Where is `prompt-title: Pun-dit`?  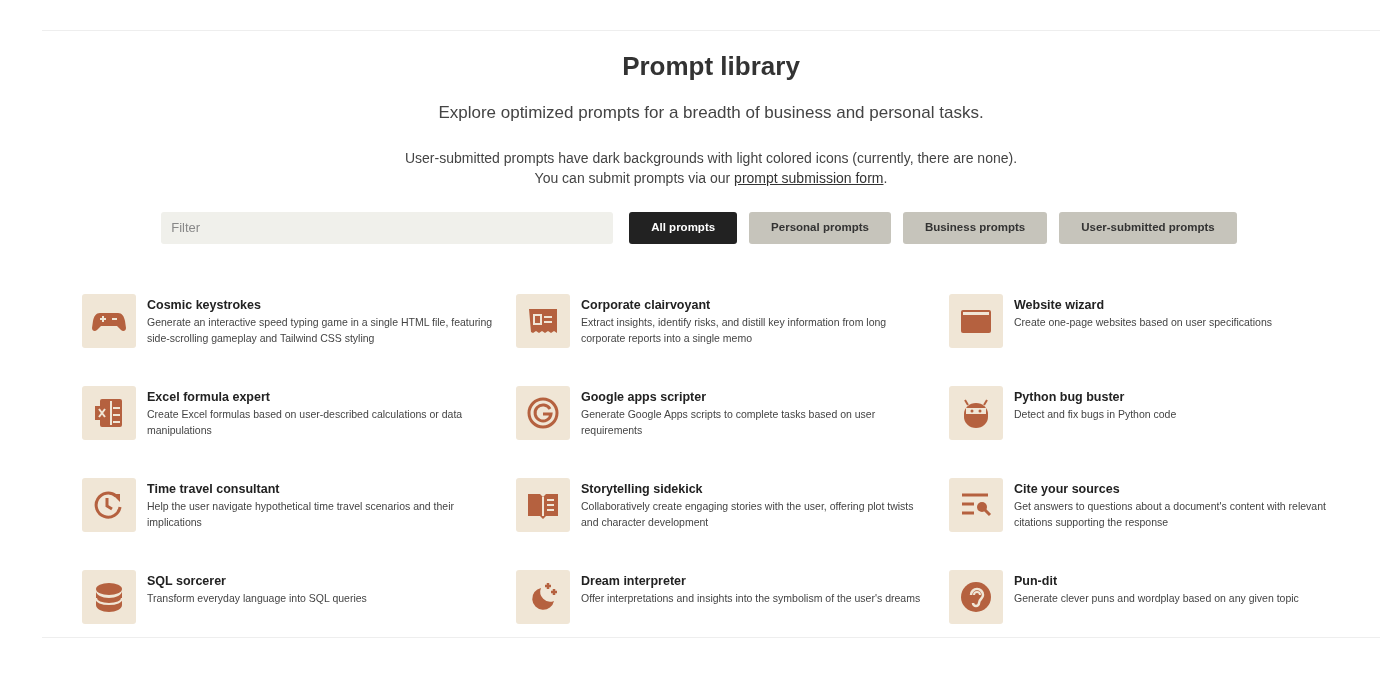
prompt-title: Pun-dit is located at coordinates (1156, 581).